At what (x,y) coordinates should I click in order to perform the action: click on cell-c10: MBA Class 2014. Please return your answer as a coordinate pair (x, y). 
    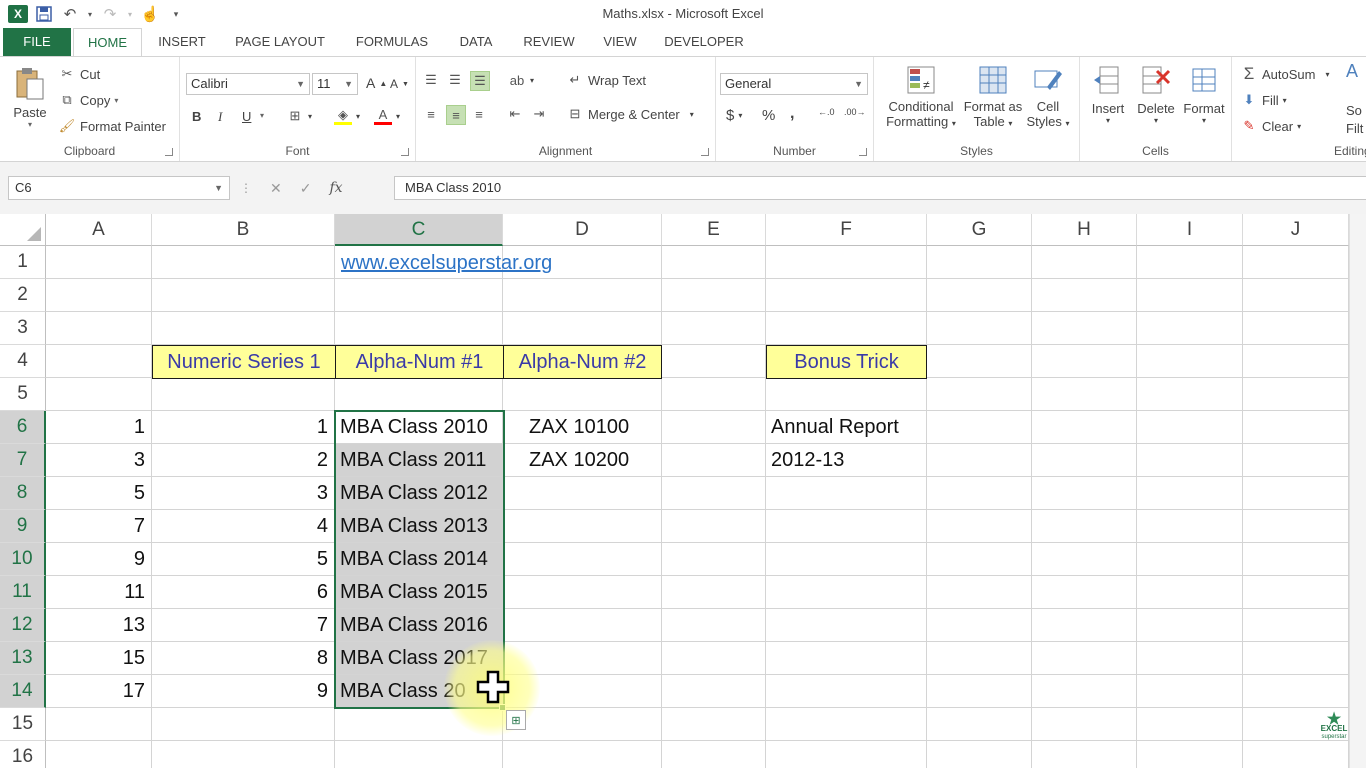
    Looking at the image, I should click on (418, 559).